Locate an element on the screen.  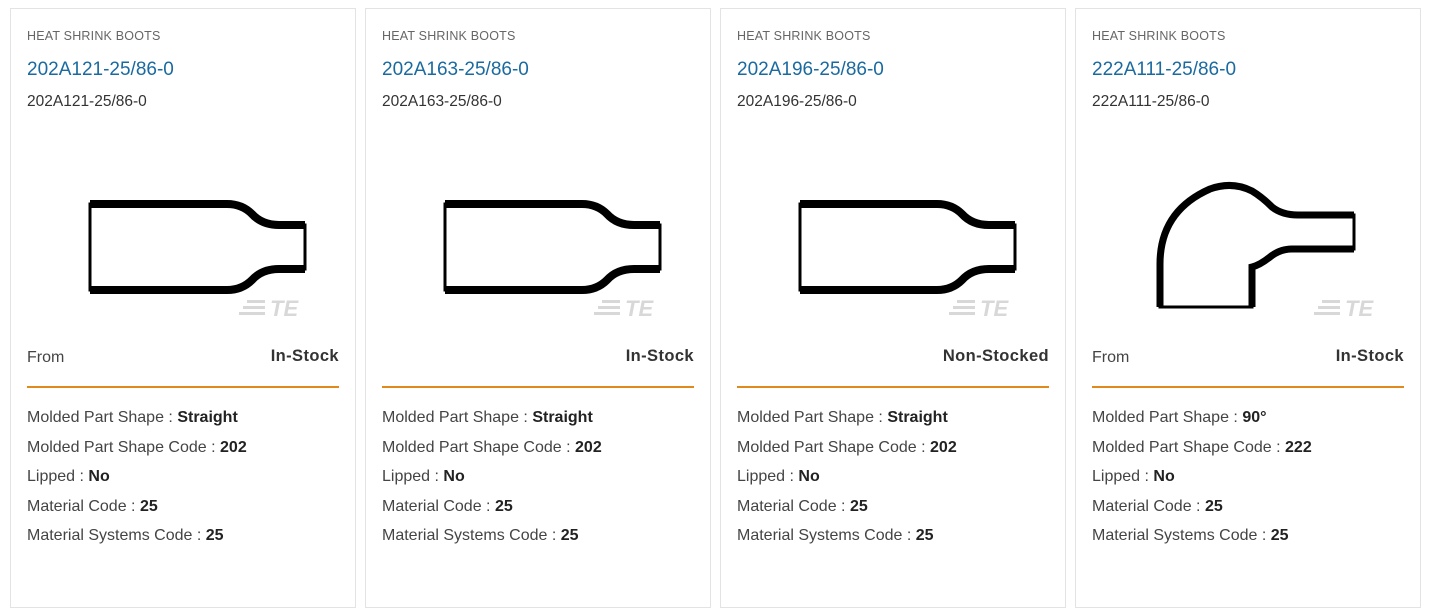
spec-value: 90° is located at coordinates (1254, 417).